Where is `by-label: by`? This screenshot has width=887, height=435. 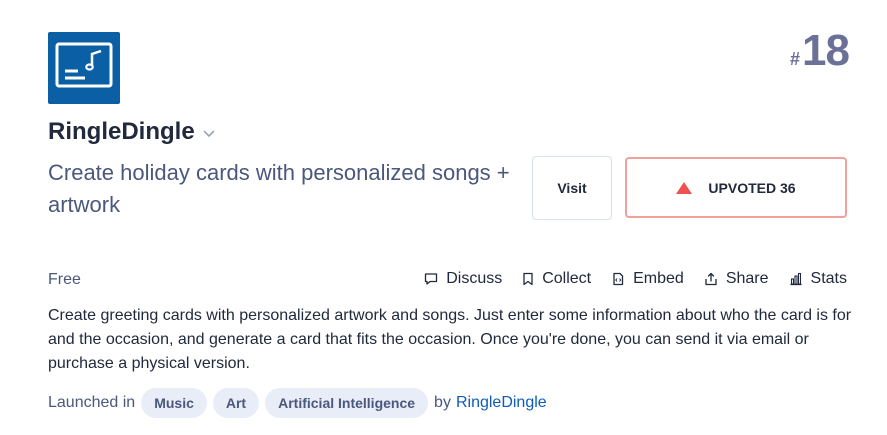
by-label: by is located at coordinates (442, 402).